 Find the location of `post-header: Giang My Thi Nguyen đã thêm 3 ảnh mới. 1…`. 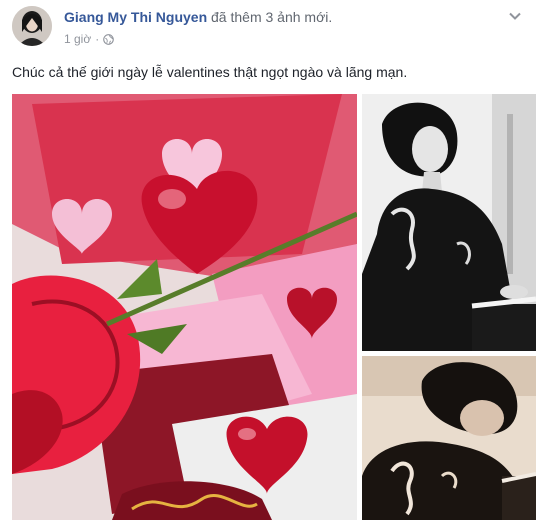

post-header: Giang My Thi Nguyen đã thêm 3 ảnh mới. 1… is located at coordinates (272, 30).